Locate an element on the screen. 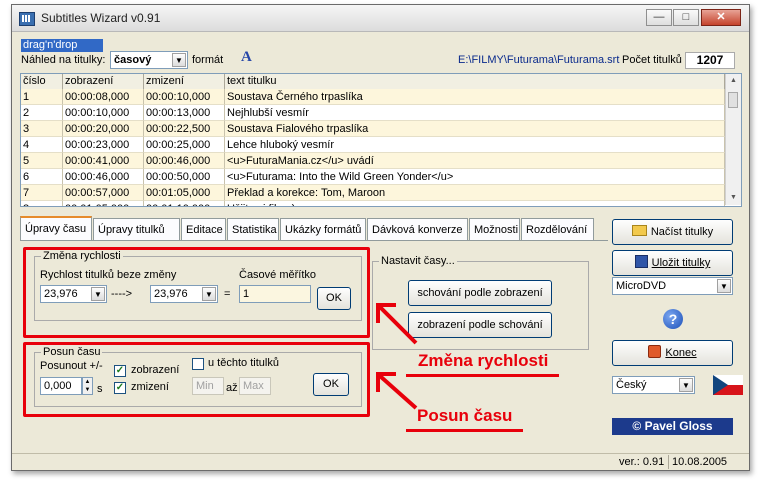 The height and width of the screenshot is (482, 760). table-cell-num: 1 is located at coordinates (42, 97).